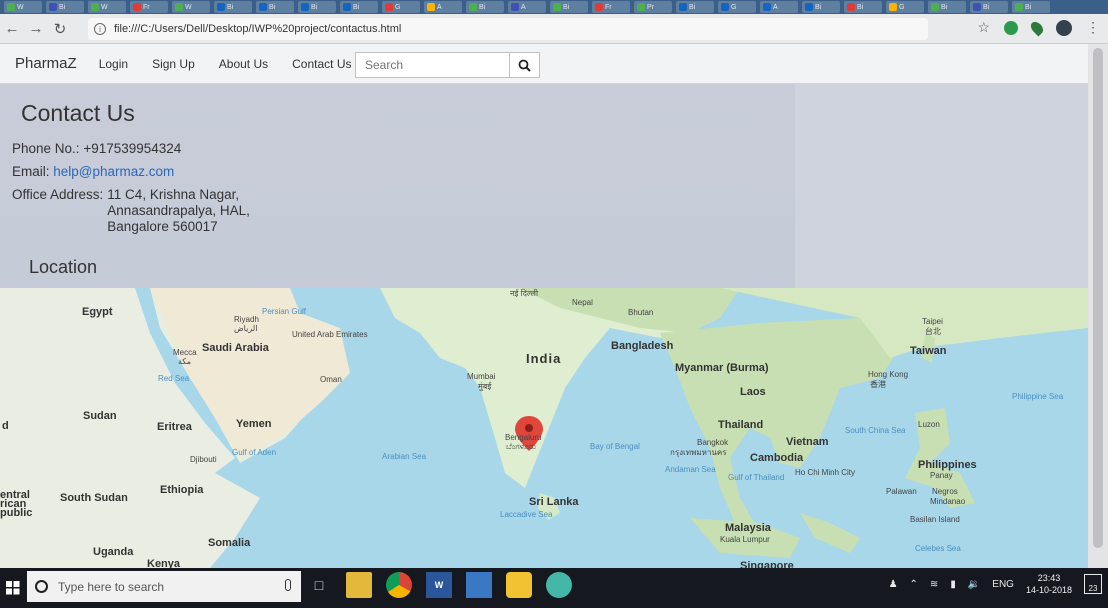  Describe the element at coordinates (914, 584) in the screenshot. I see `tray-chevron-icon: ⌃` at that location.